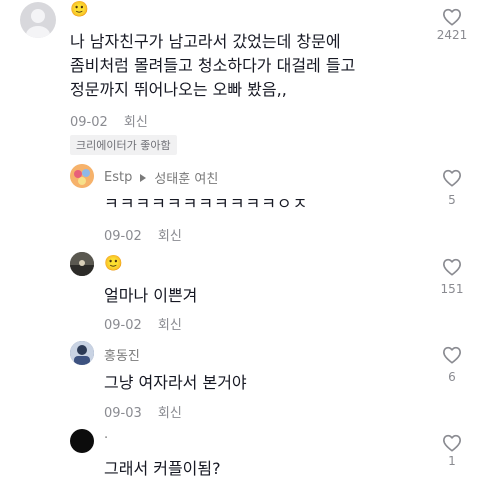 This screenshot has width=480, height=481. Describe the element at coordinates (452, 461) in the screenshot. I see `like-count: 1` at that location.